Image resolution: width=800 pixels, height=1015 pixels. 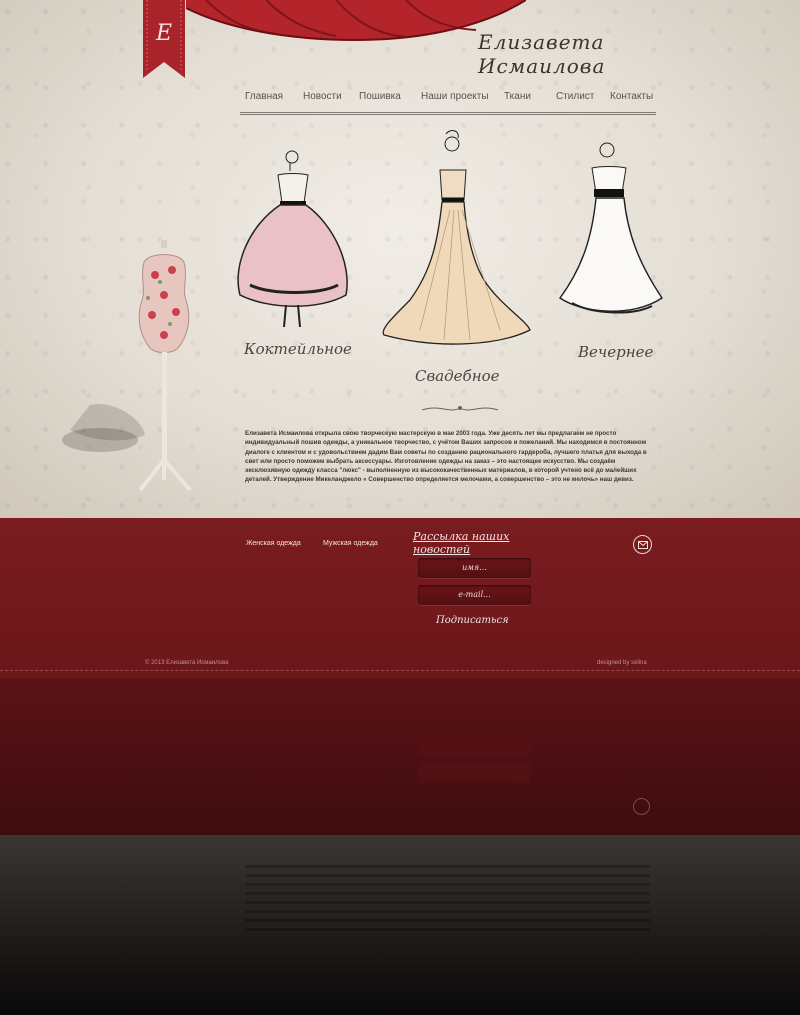 What do you see at coordinates (400, 670) in the screenshot?
I see `footer-stitch-line` at bounding box center [400, 670].